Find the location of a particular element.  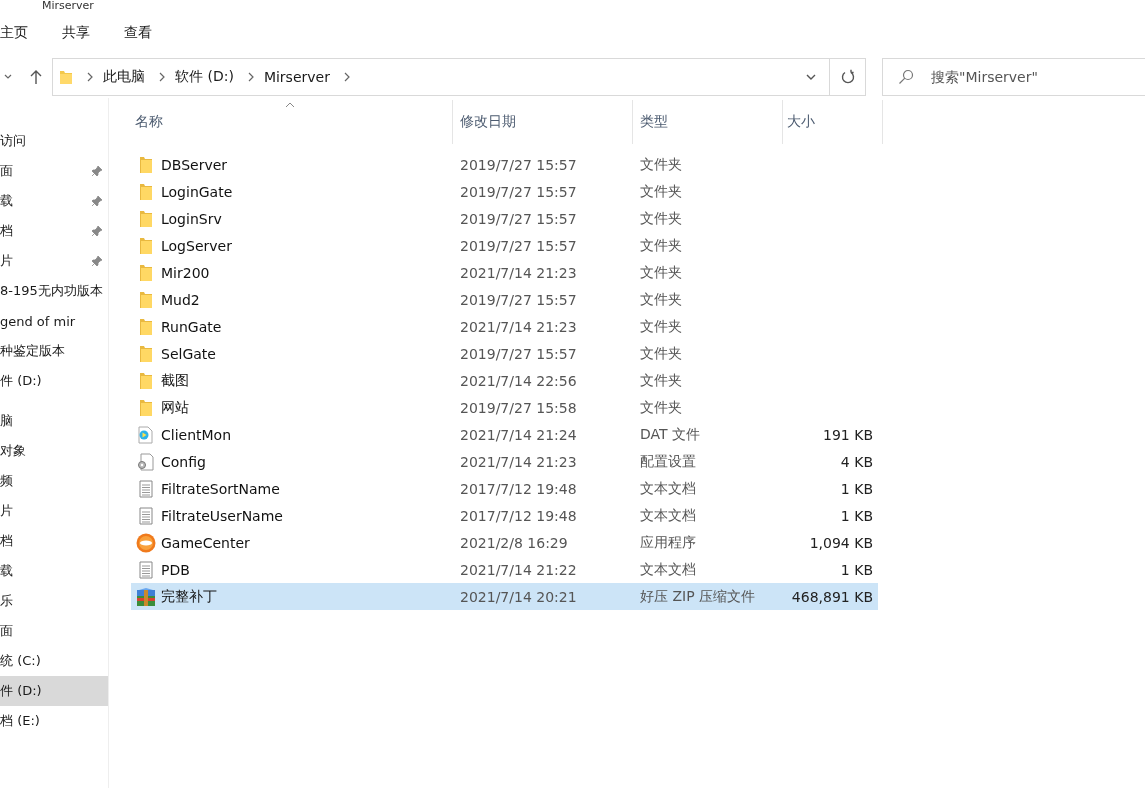

sidebar-item: 访问 is located at coordinates (54, 141).